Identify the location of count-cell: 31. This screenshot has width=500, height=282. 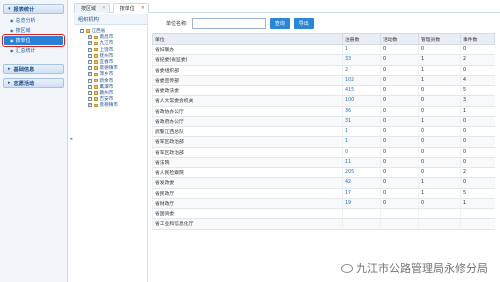
(361, 122).